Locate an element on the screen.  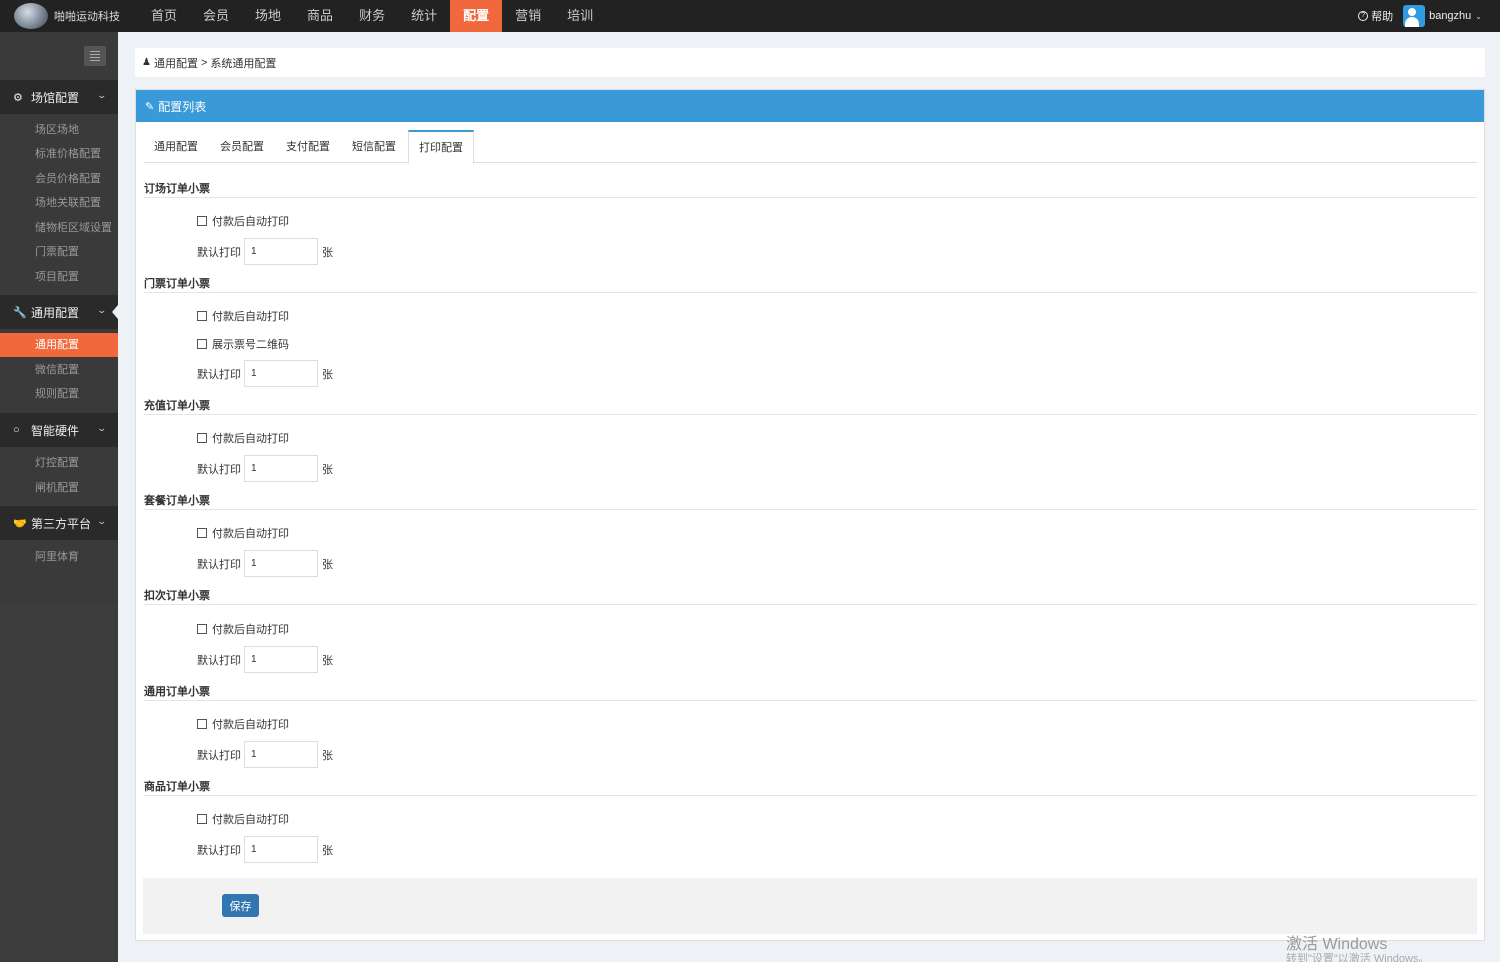
sidebar-item-gate-config: 闸机配置 is located at coordinates (59, 488).